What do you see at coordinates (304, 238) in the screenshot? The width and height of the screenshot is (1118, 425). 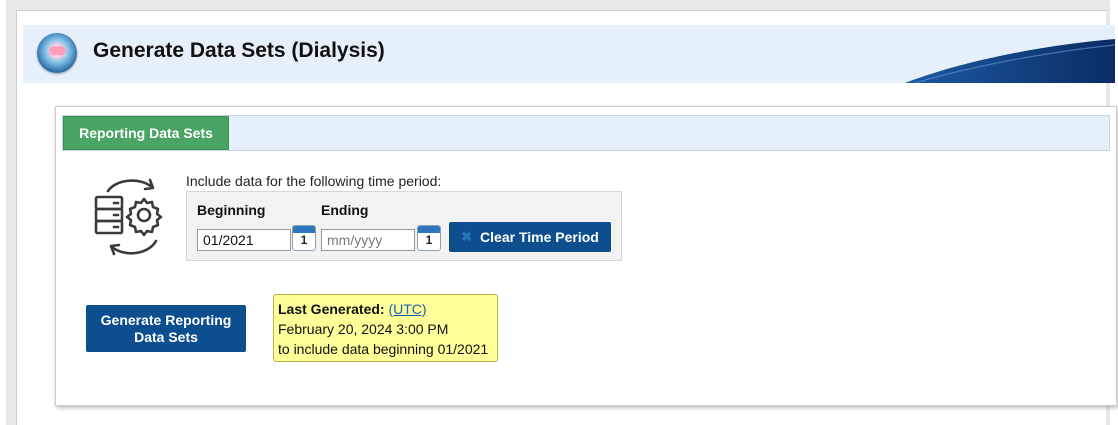 I see `beginning-calendar-icon: 1` at bounding box center [304, 238].